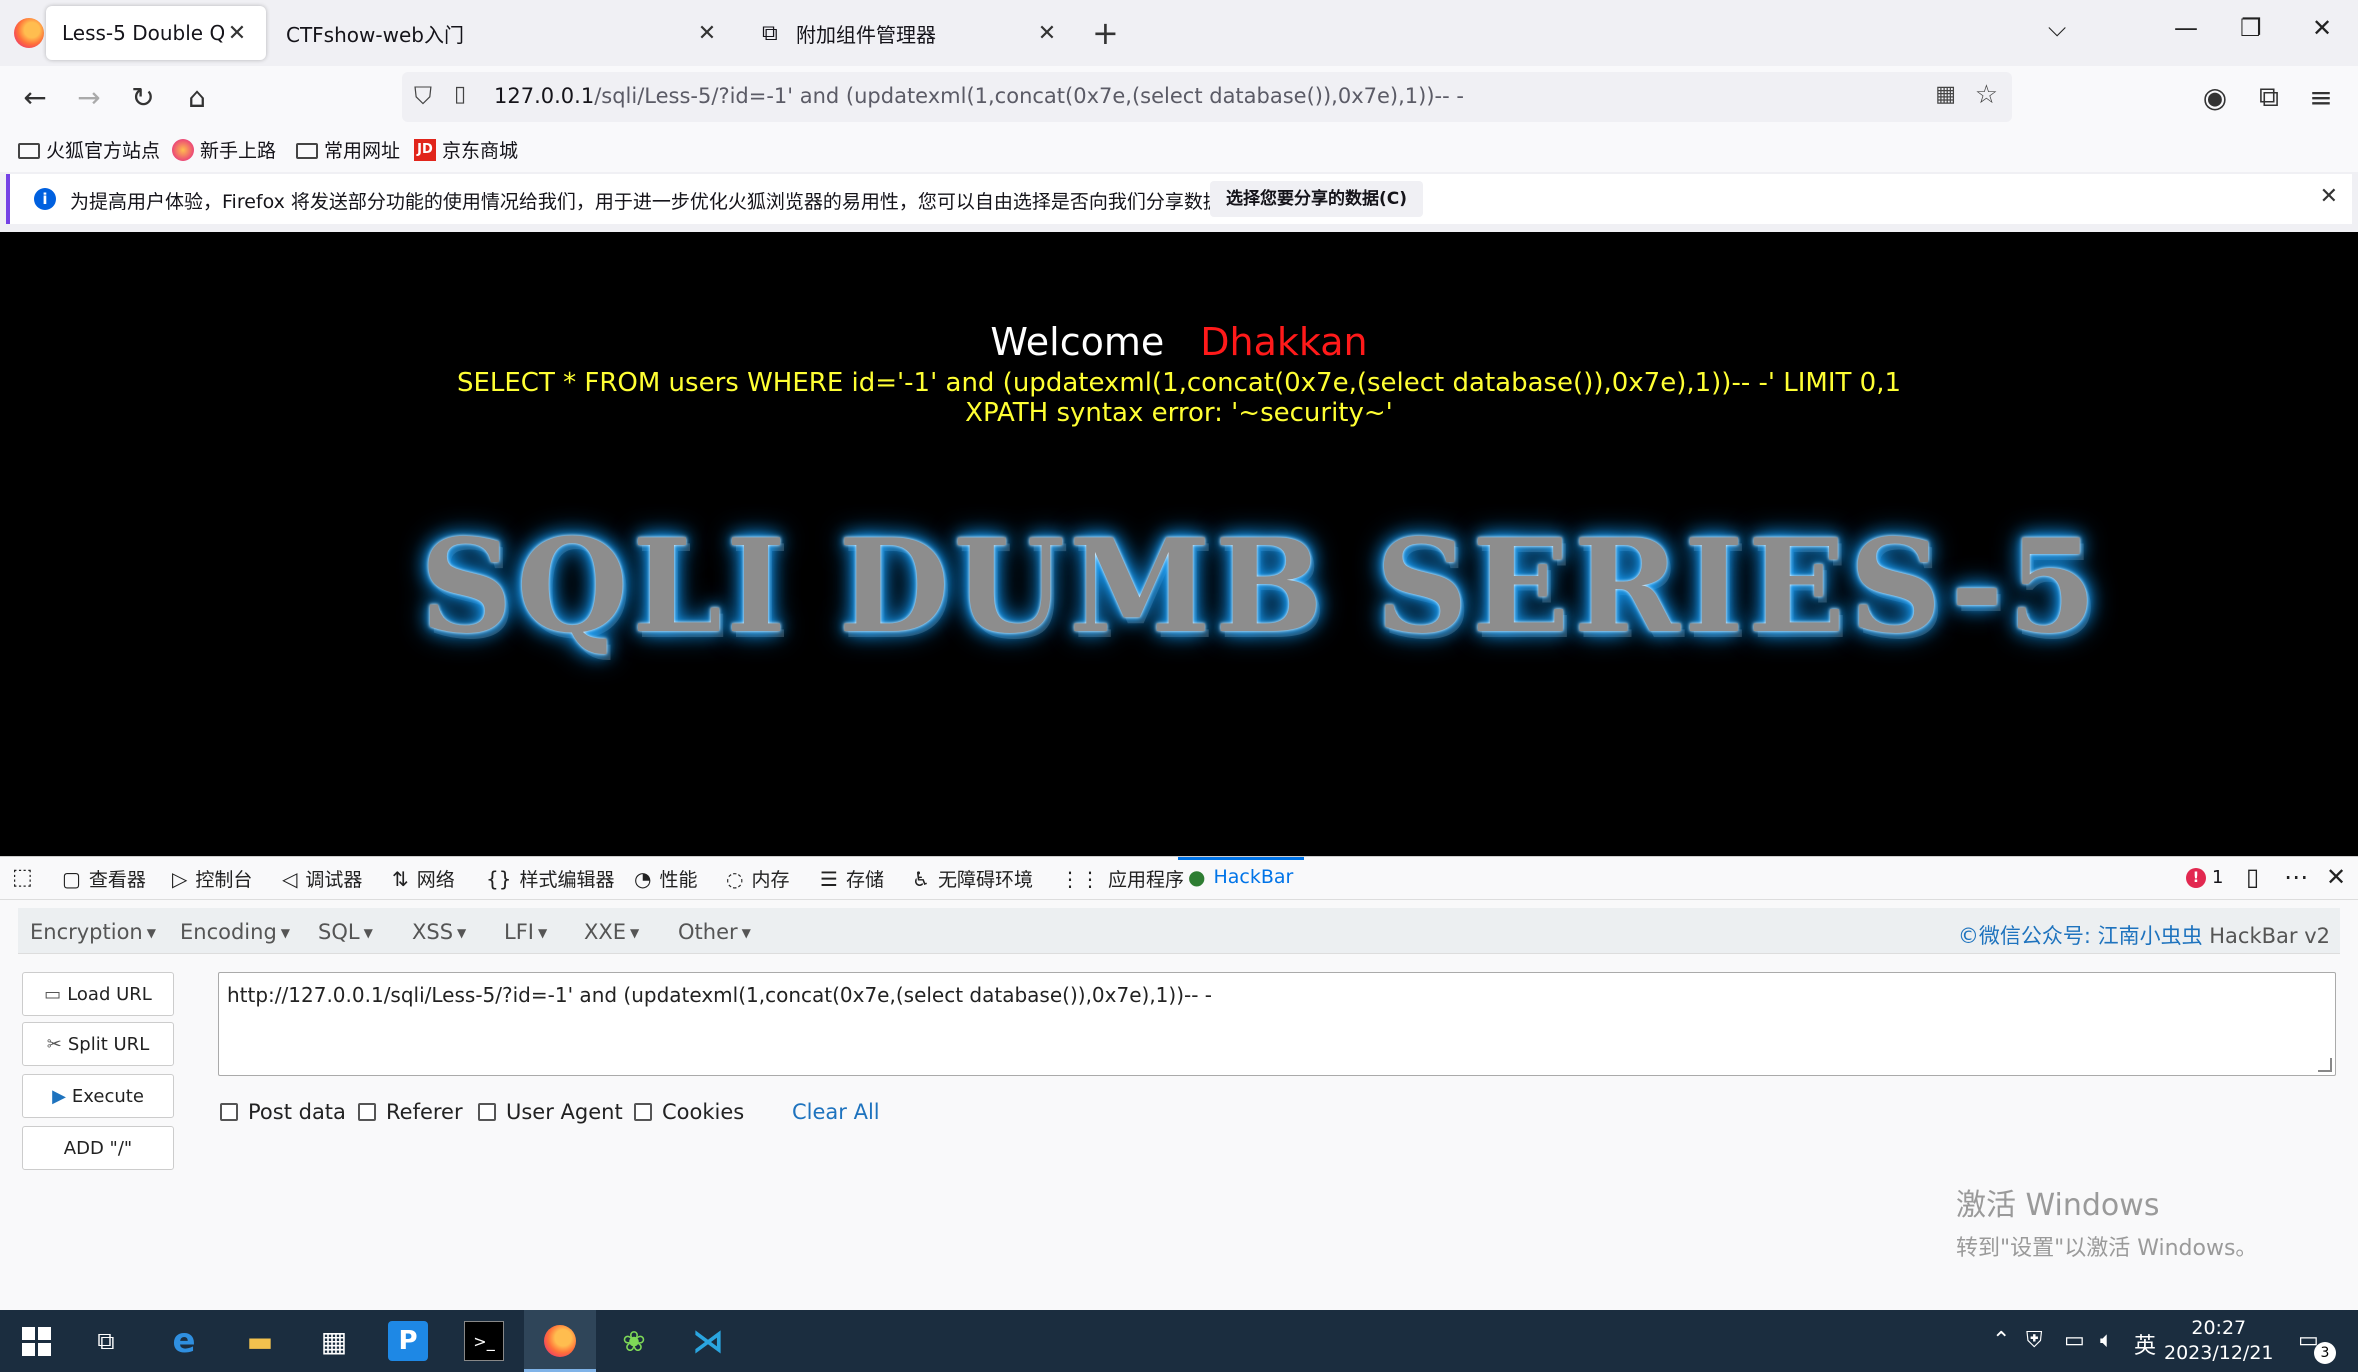 The image size is (2358, 1372). What do you see at coordinates (634, 1341) in the screenshot?
I see `app-icon: ❀` at bounding box center [634, 1341].